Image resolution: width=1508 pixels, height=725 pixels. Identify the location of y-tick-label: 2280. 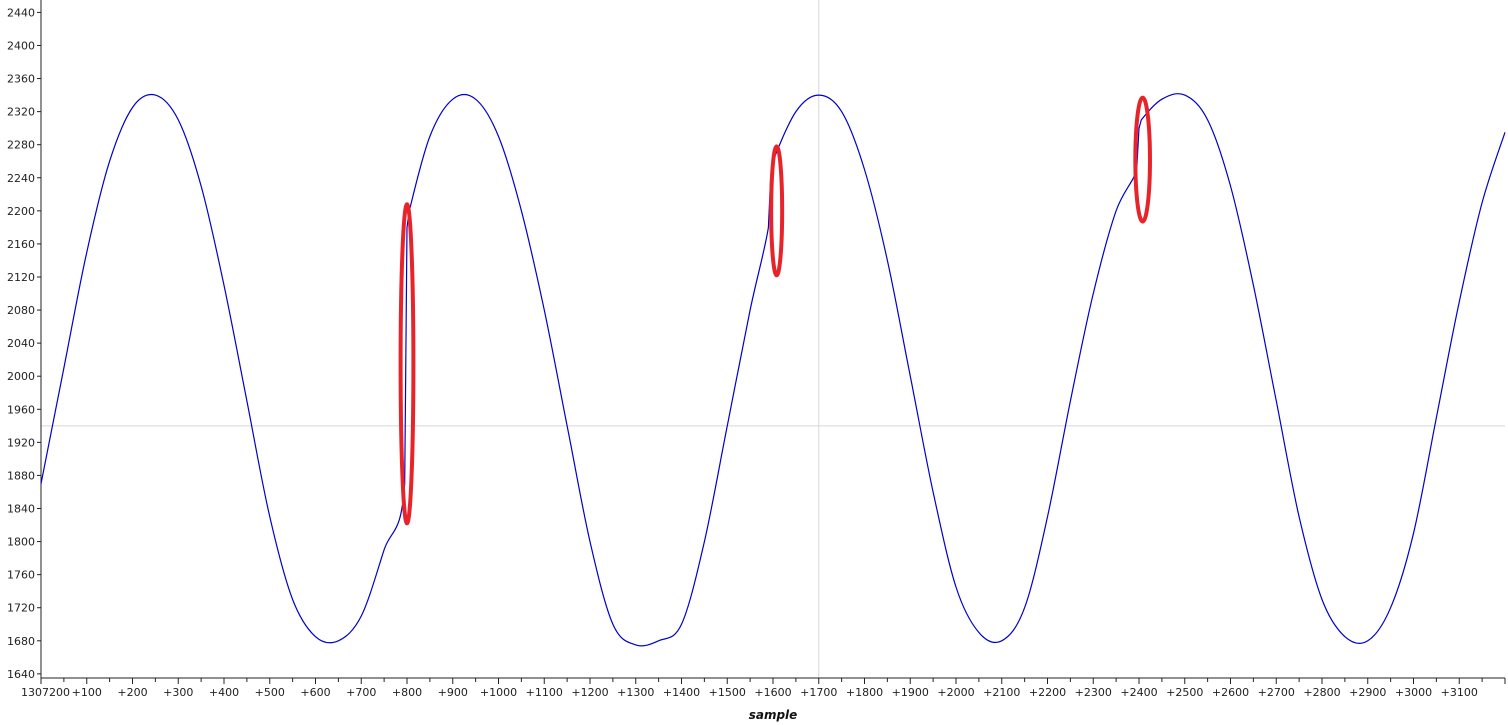
(21, 145).